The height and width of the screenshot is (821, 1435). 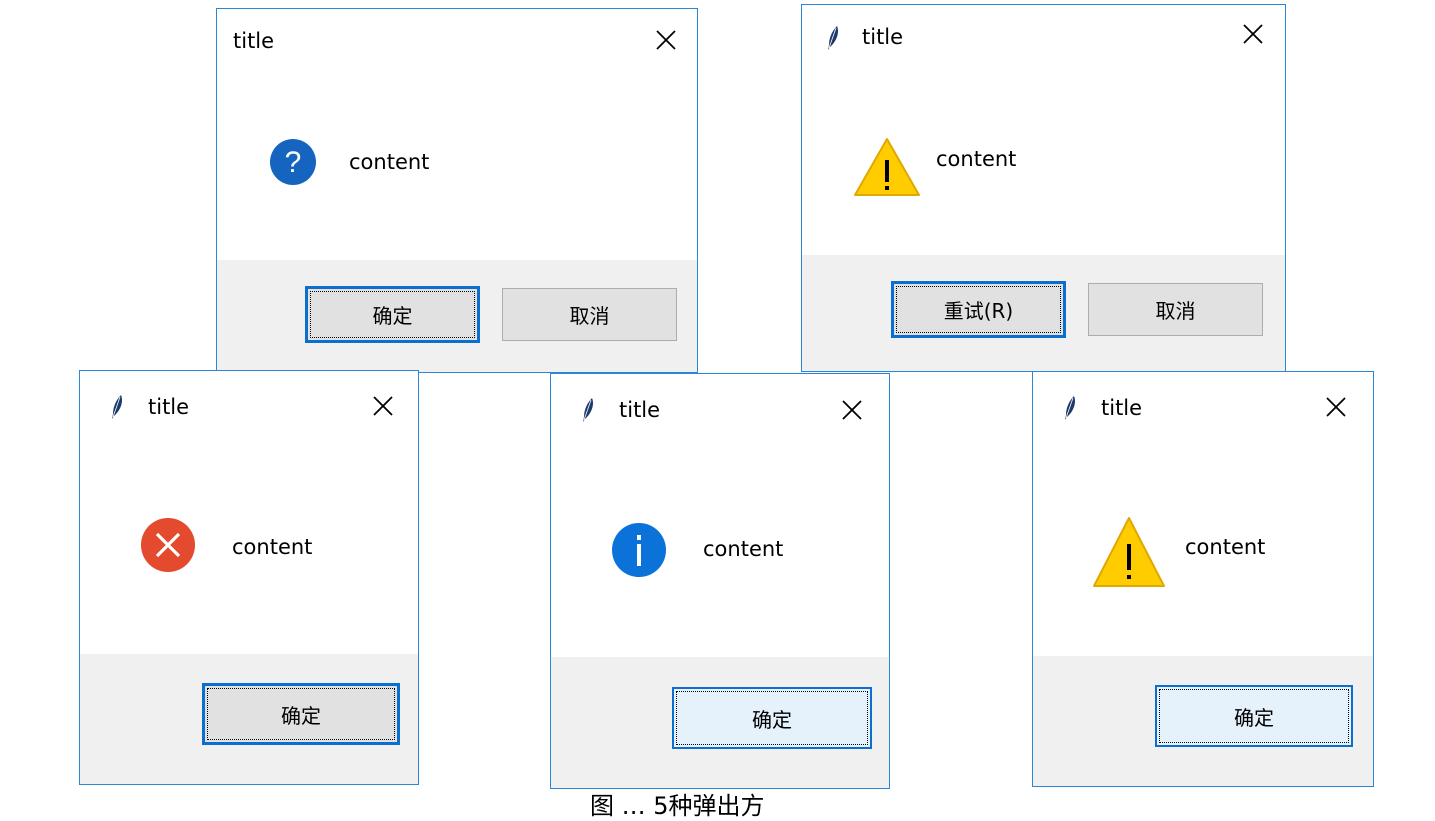 I want to click on info-icon, so click(x=639, y=550).